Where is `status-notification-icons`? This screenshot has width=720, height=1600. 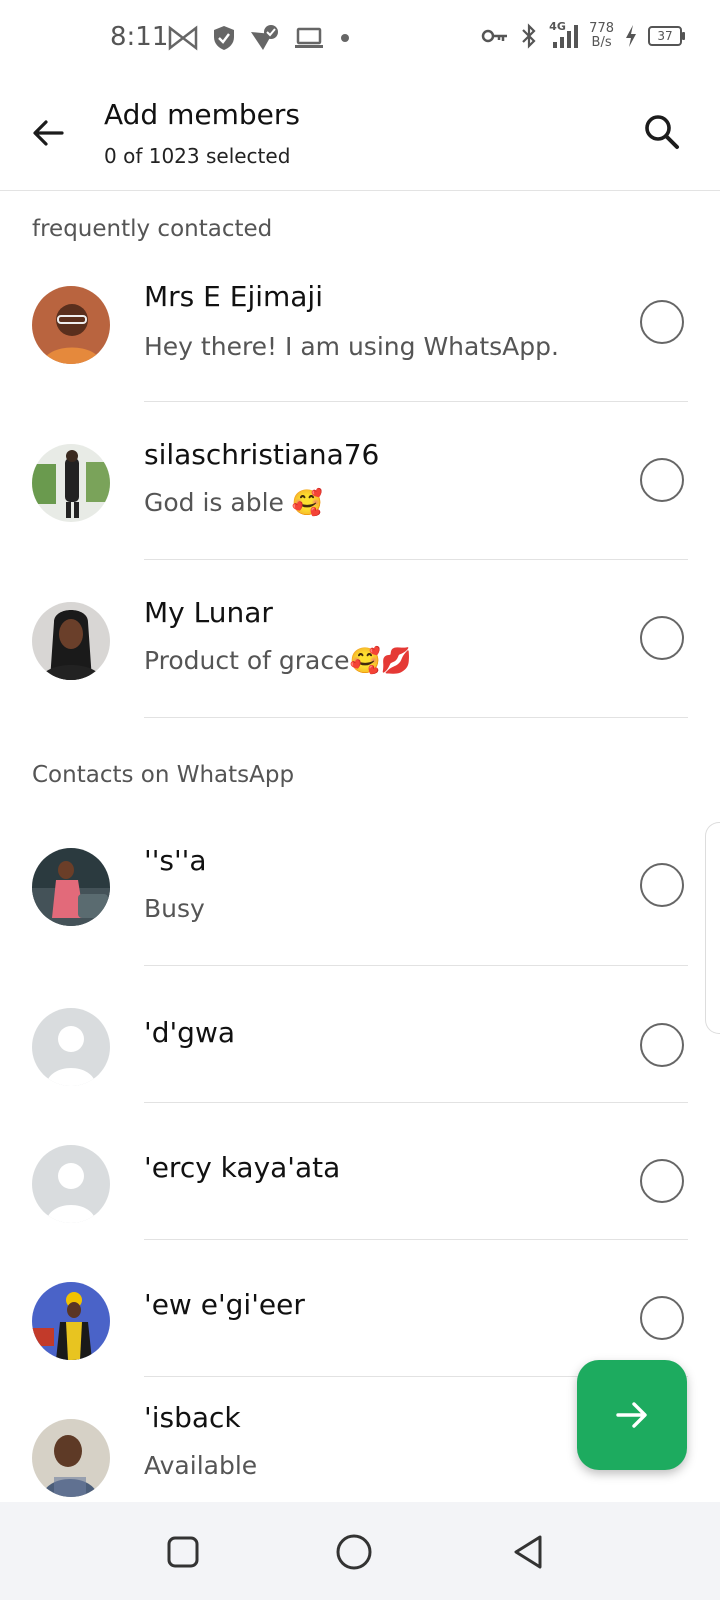 status-notification-icons is located at coordinates (260, 38).